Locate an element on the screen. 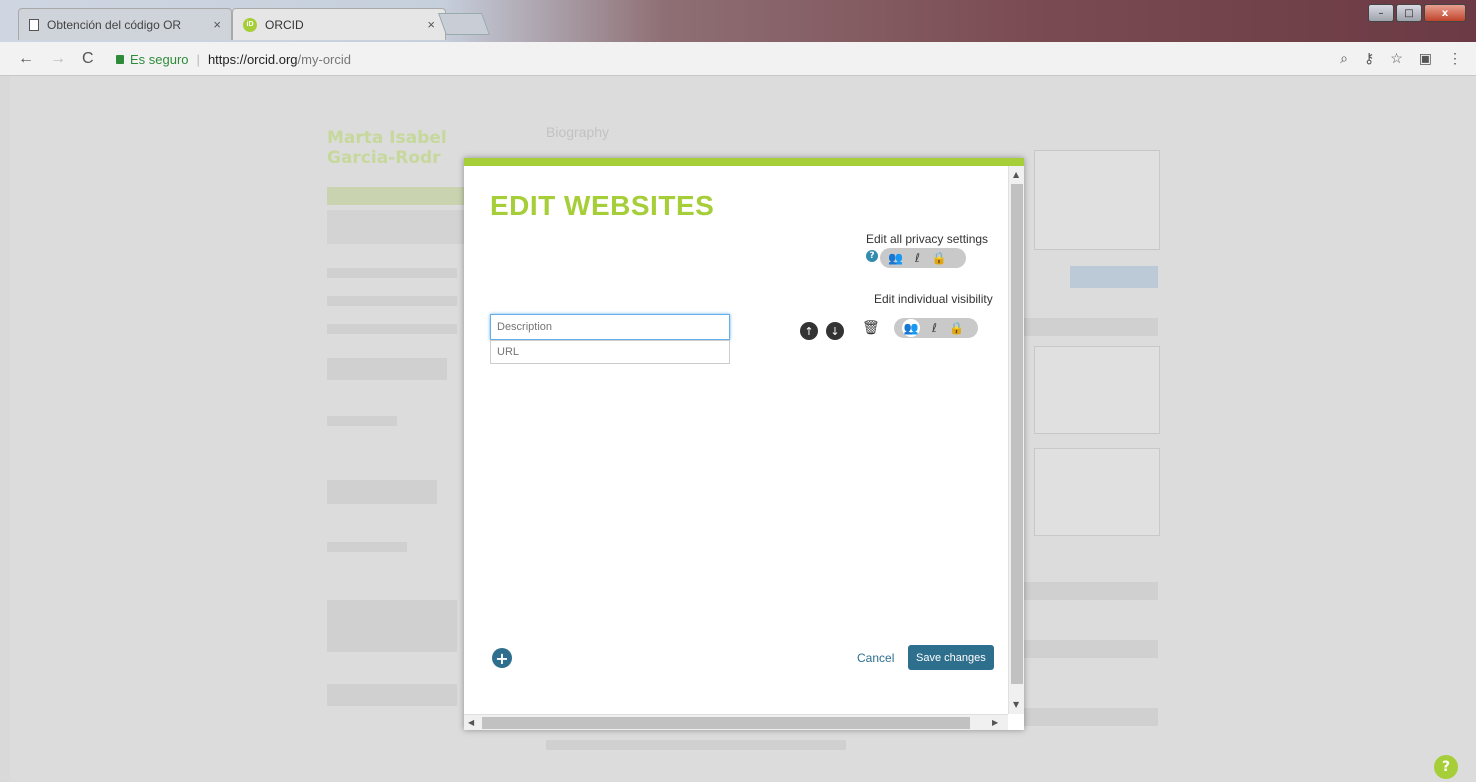  tab-orcid: iD ORCID × is located at coordinates (339, 24).